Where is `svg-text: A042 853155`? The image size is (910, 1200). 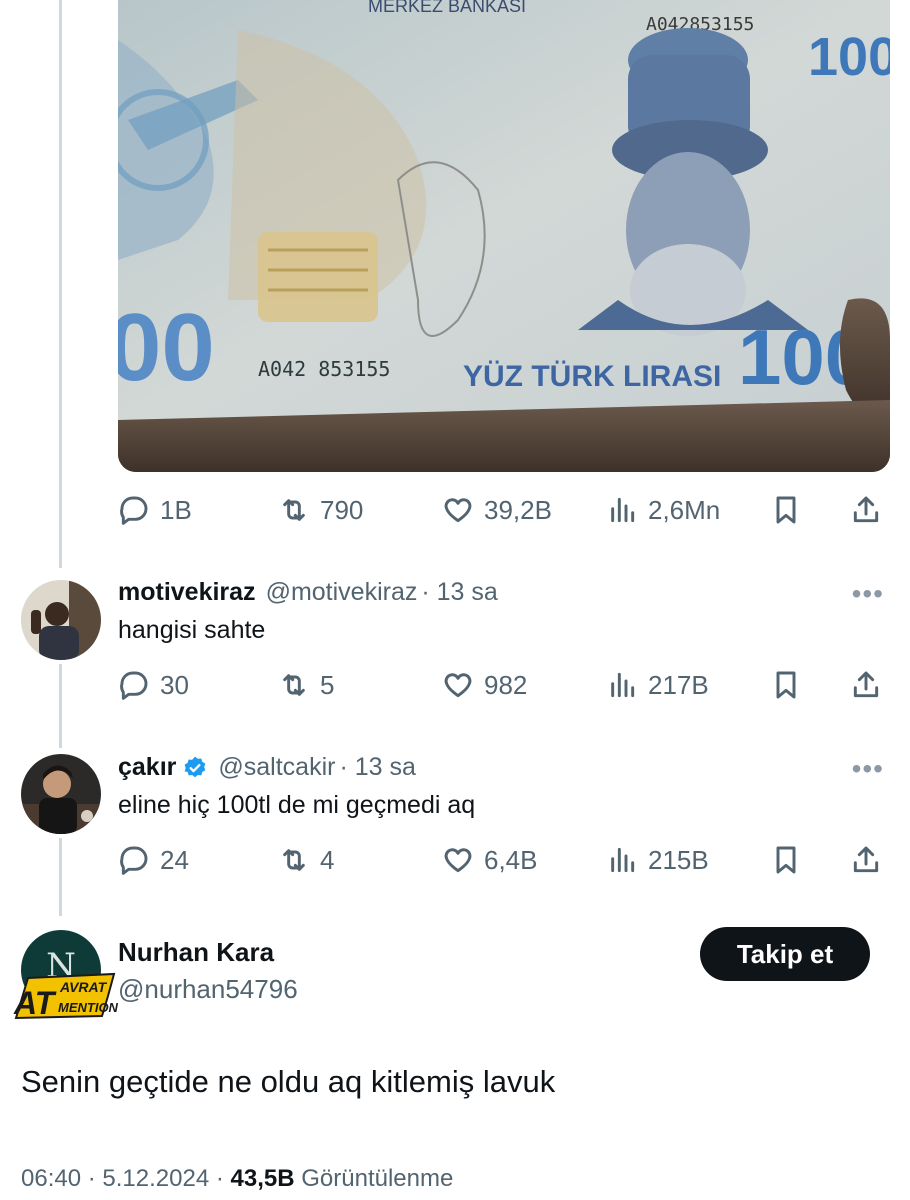
svg-text: A042 853155 is located at coordinates (324, 369).